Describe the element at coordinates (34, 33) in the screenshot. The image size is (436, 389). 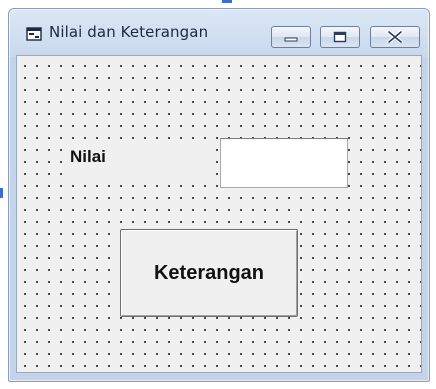
I see `form-icon` at that location.